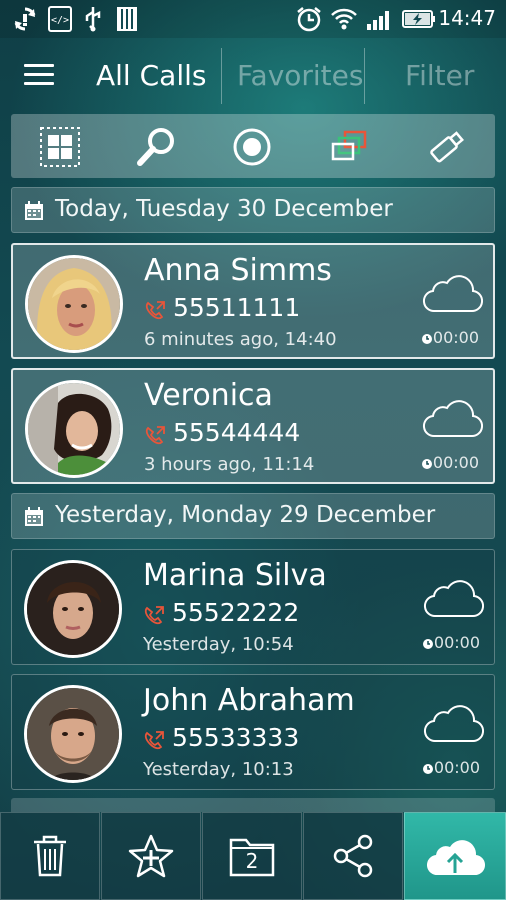 This screenshot has height=900, width=506. What do you see at coordinates (151, 76) in the screenshot?
I see `tab-all-calls: All Calls` at bounding box center [151, 76].